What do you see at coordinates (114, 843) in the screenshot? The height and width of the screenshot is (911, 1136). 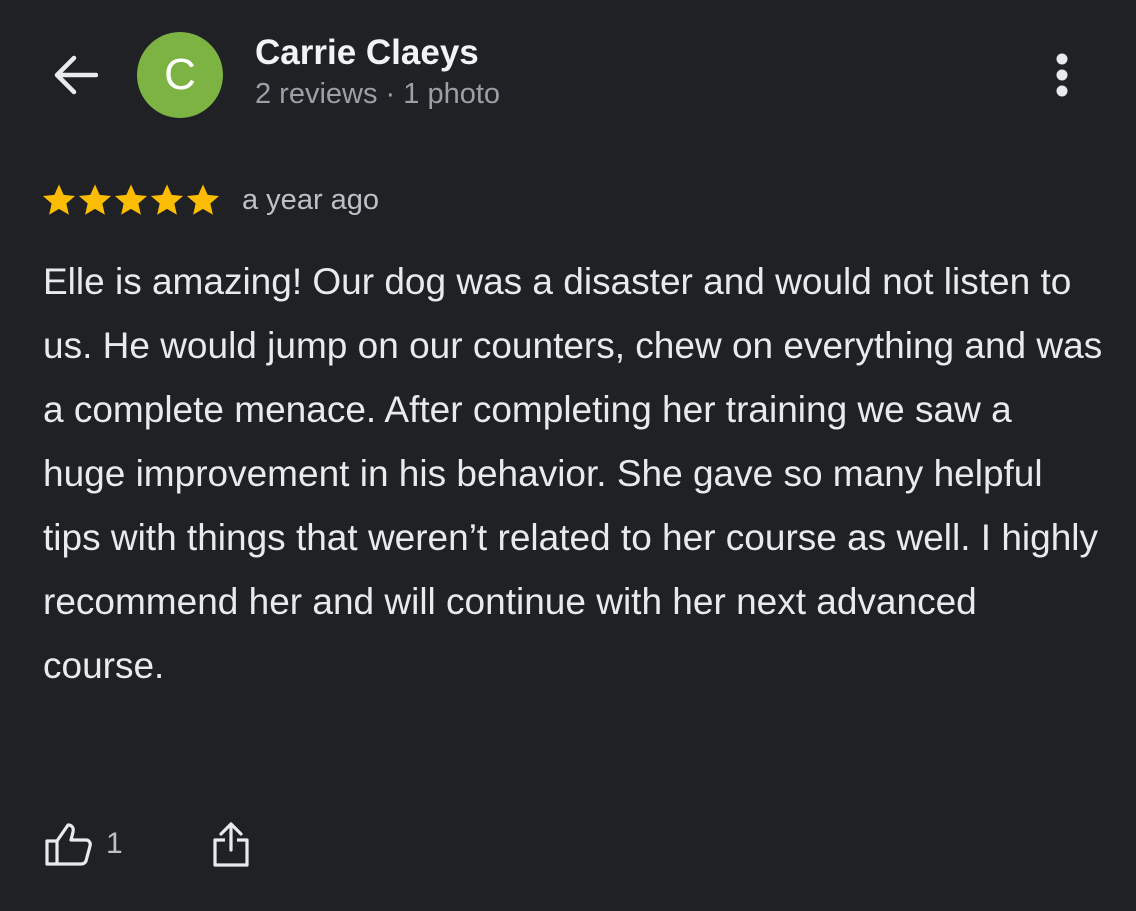 I see `like-count: 1` at bounding box center [114, 843].